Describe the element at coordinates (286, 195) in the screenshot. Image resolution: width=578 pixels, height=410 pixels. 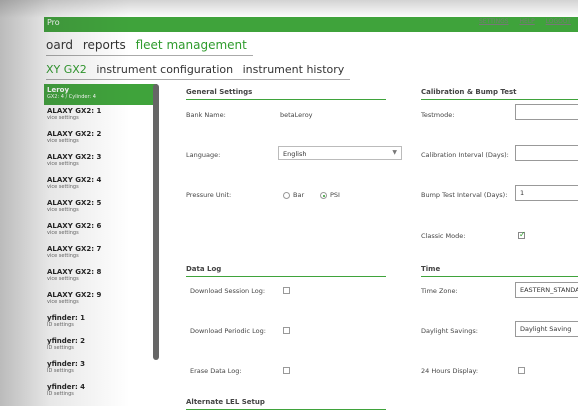
I see `pressure-bar-radio` at that location.